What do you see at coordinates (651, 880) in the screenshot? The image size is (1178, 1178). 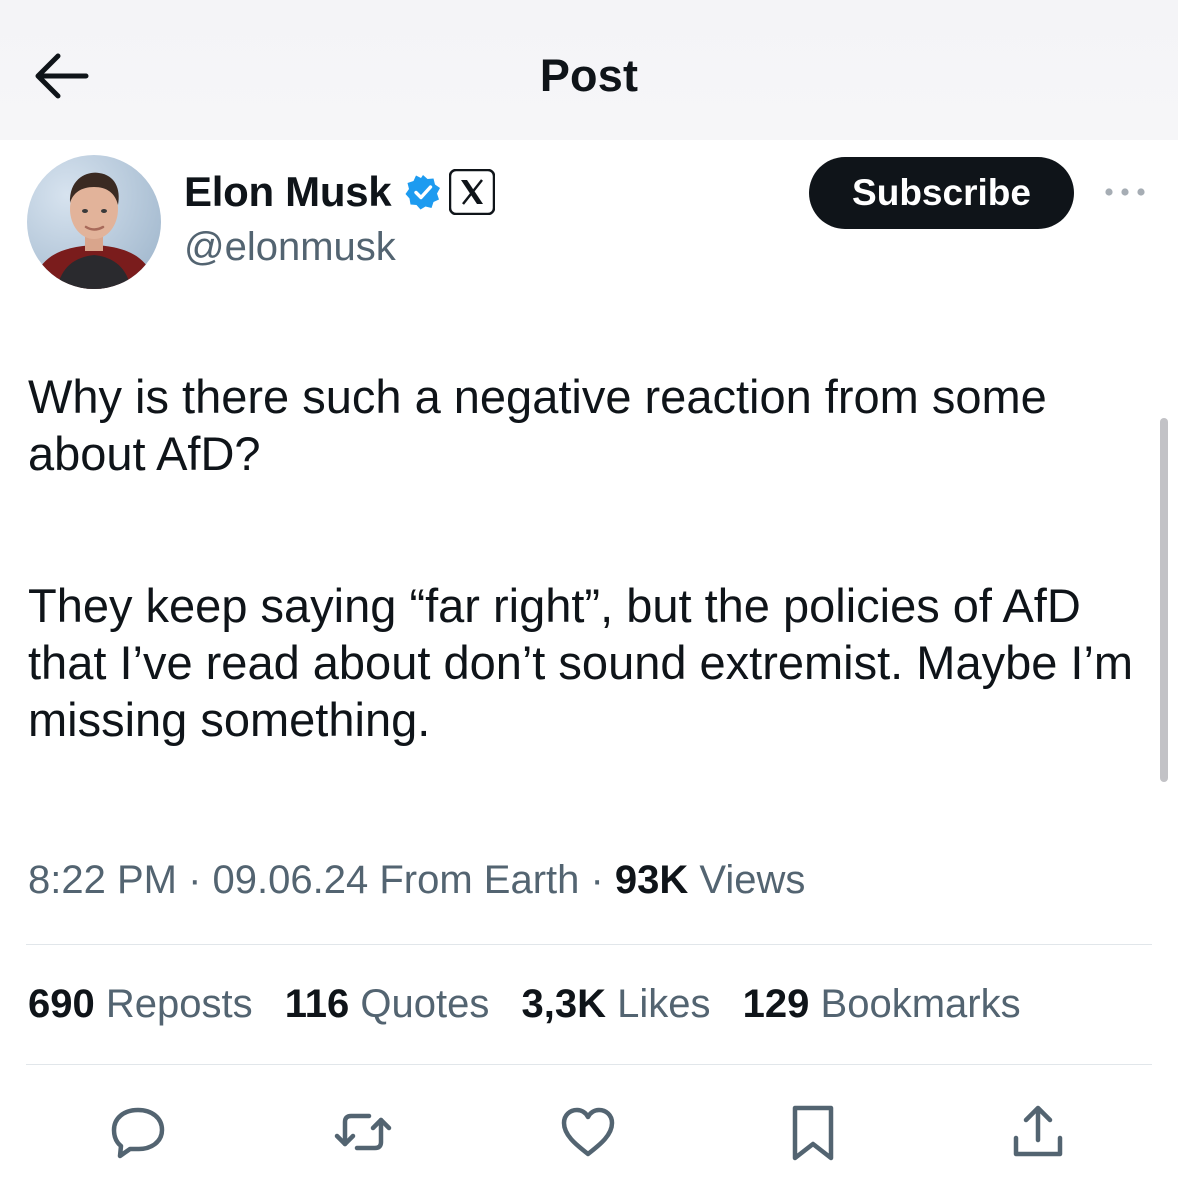 I see `views-count: 93K` at bounding box center [651, 880].